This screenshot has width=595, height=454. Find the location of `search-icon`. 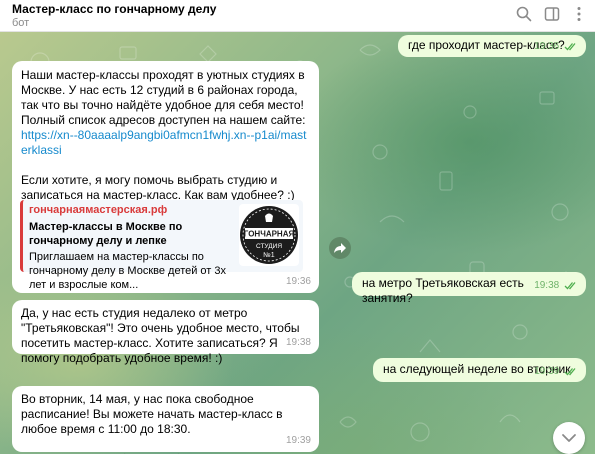

search-icon is located at coordinates (524, 14).